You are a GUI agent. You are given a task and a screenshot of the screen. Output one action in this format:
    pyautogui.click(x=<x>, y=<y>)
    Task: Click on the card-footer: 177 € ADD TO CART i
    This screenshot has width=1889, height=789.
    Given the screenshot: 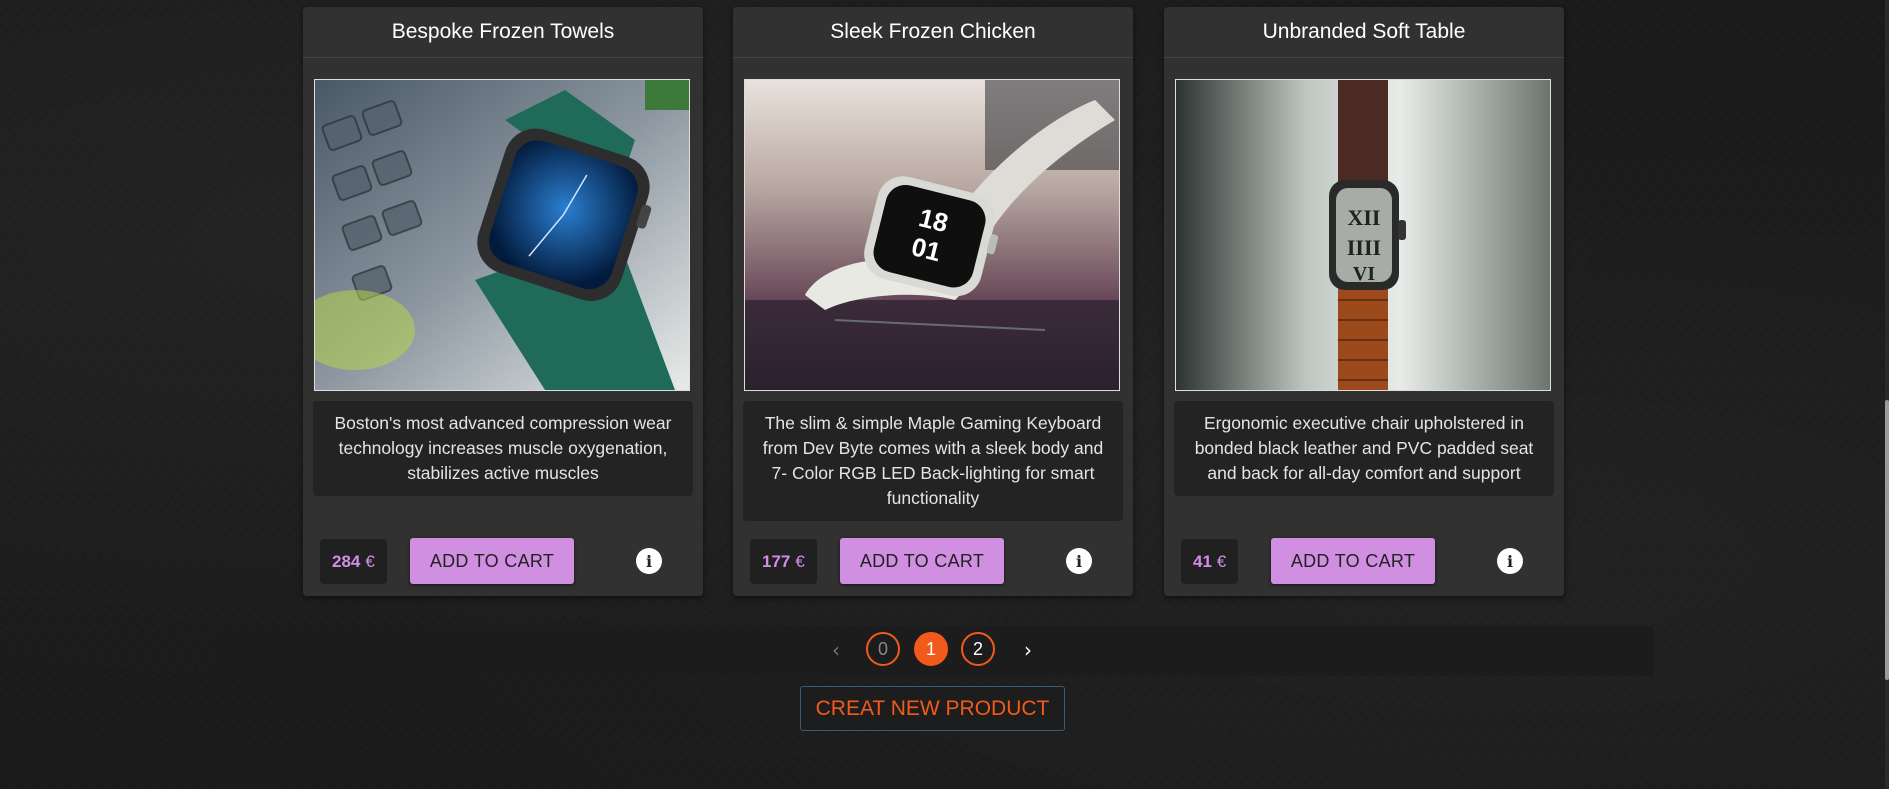 What is the action you would take?
    pyautogui.click(x=933, y=562)
    